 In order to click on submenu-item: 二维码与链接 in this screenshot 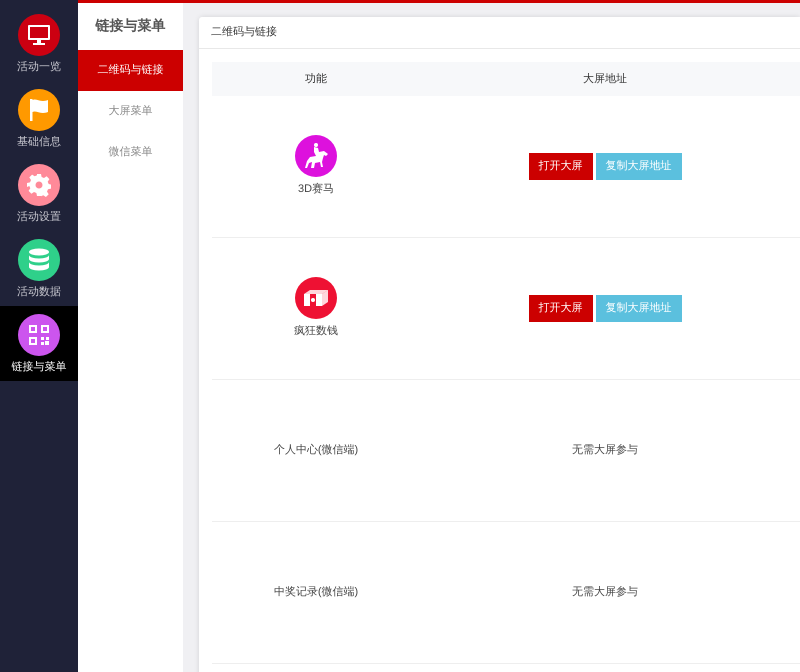, I will do `click(130, 70)`.